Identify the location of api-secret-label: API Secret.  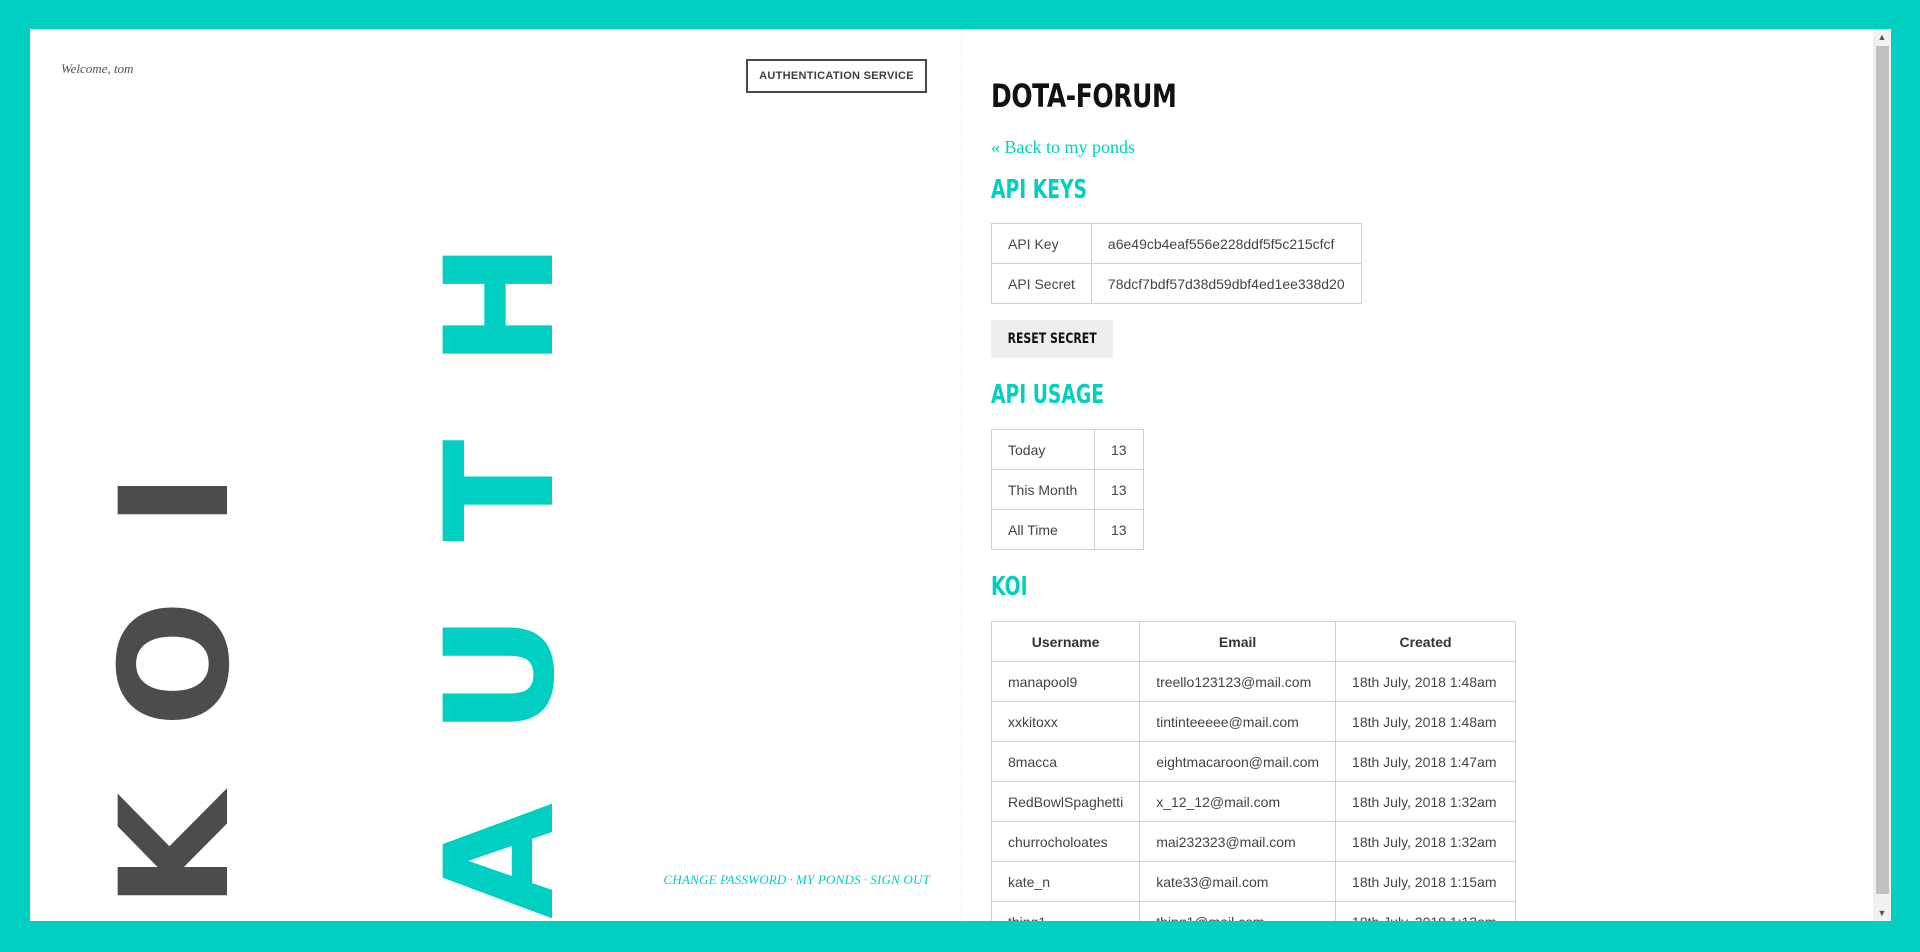
(1041, 283).